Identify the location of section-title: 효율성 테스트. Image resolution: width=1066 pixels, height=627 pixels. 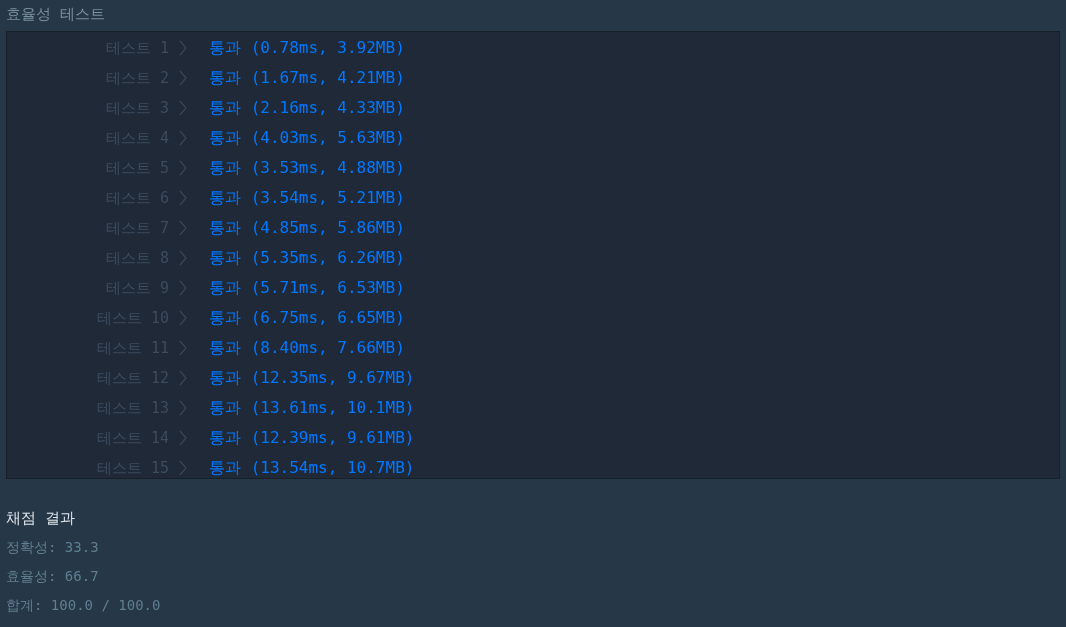
(55, 14).